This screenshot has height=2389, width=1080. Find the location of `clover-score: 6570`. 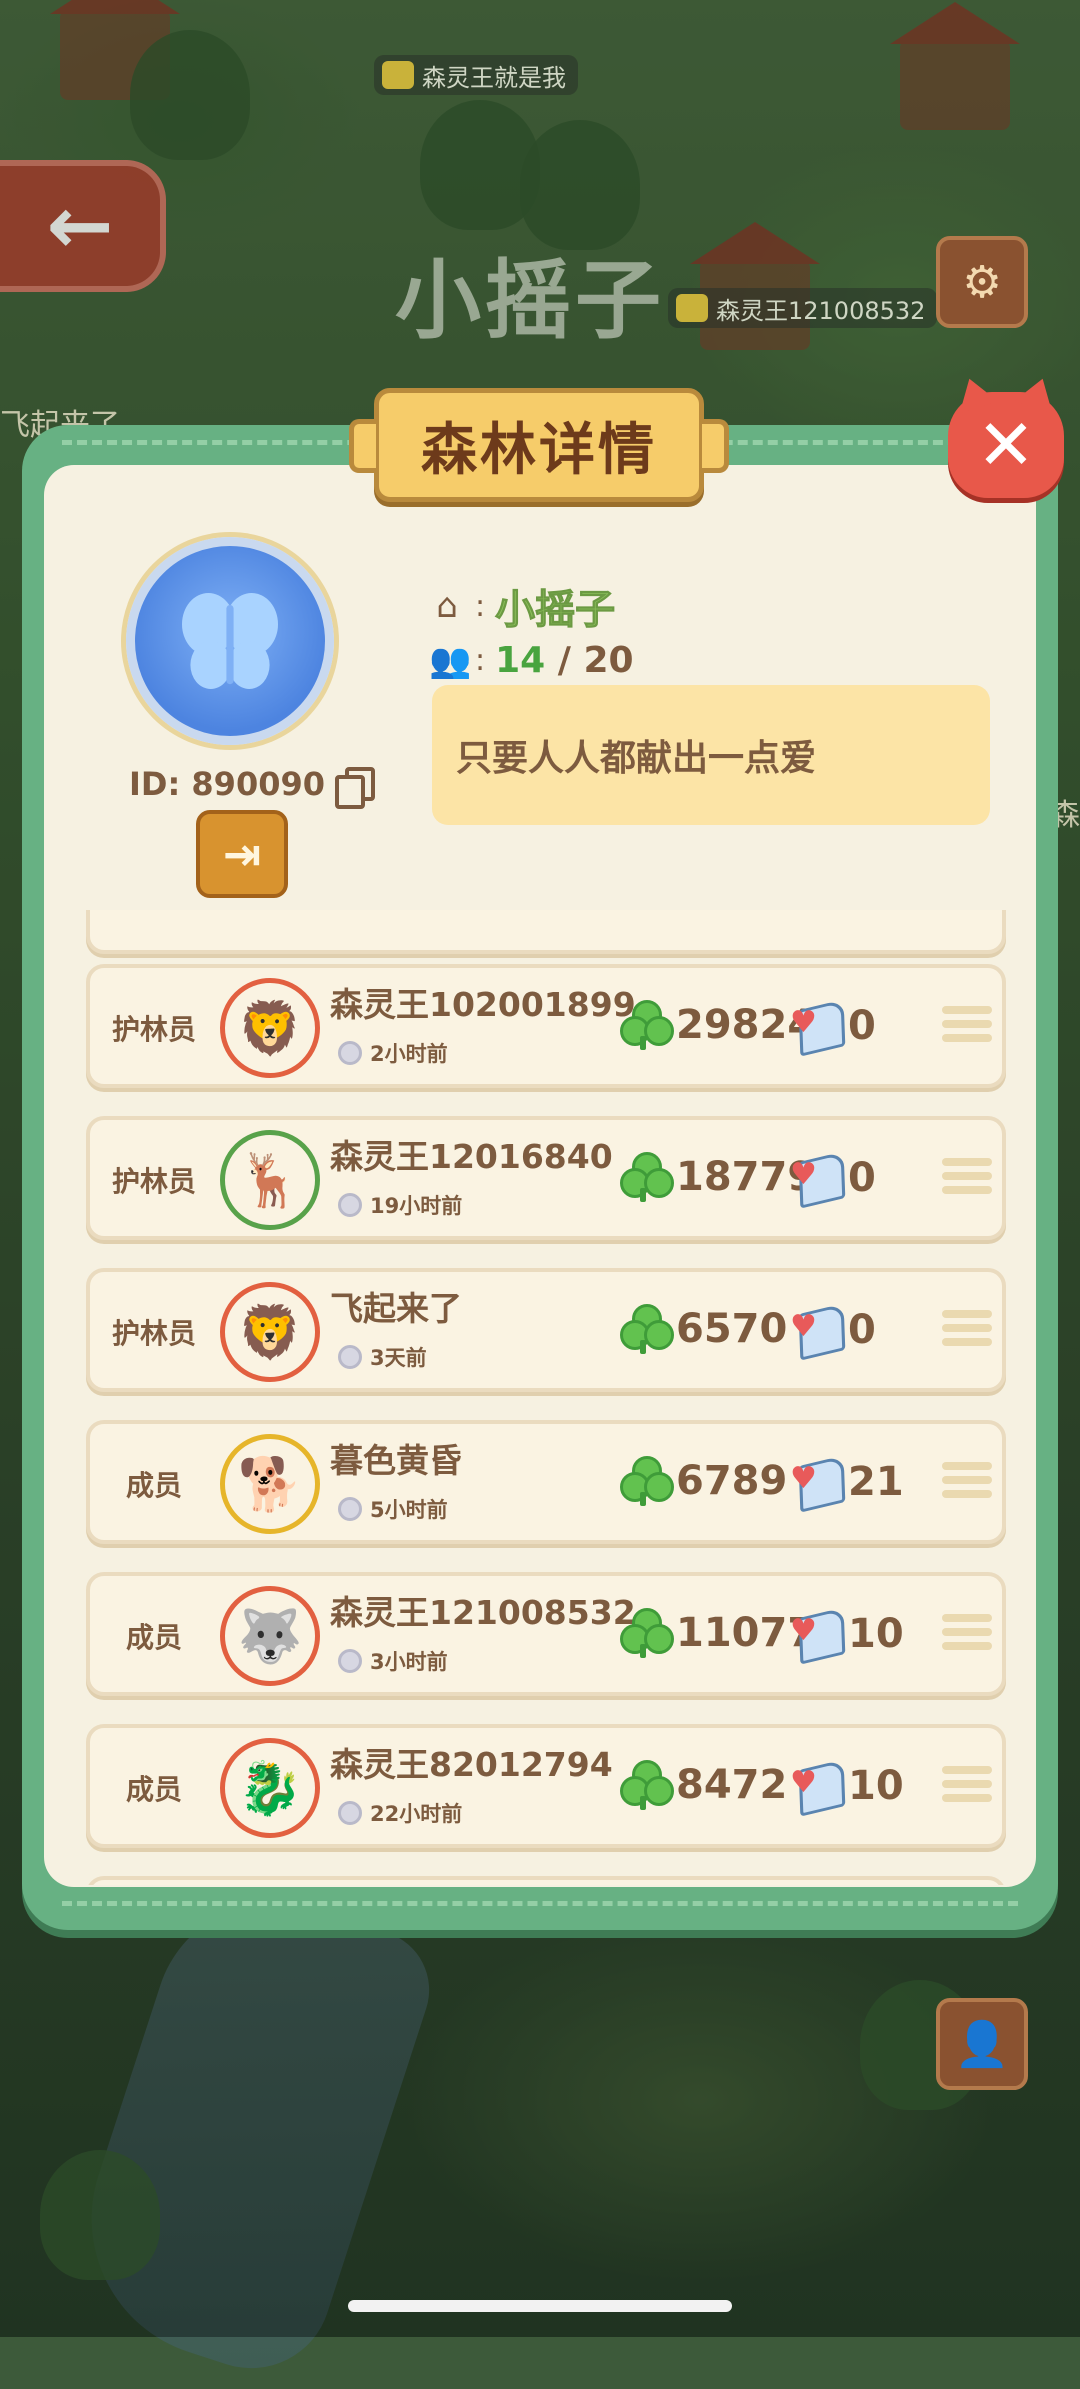

clover-score: 6570 is located at coordinates (703, 1329).